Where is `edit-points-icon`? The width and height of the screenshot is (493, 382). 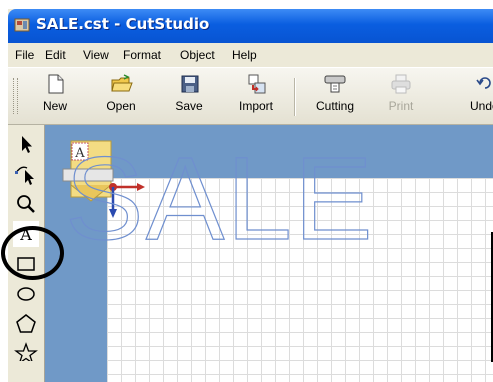 edit-points-icon is located at coordinates (24, 175).